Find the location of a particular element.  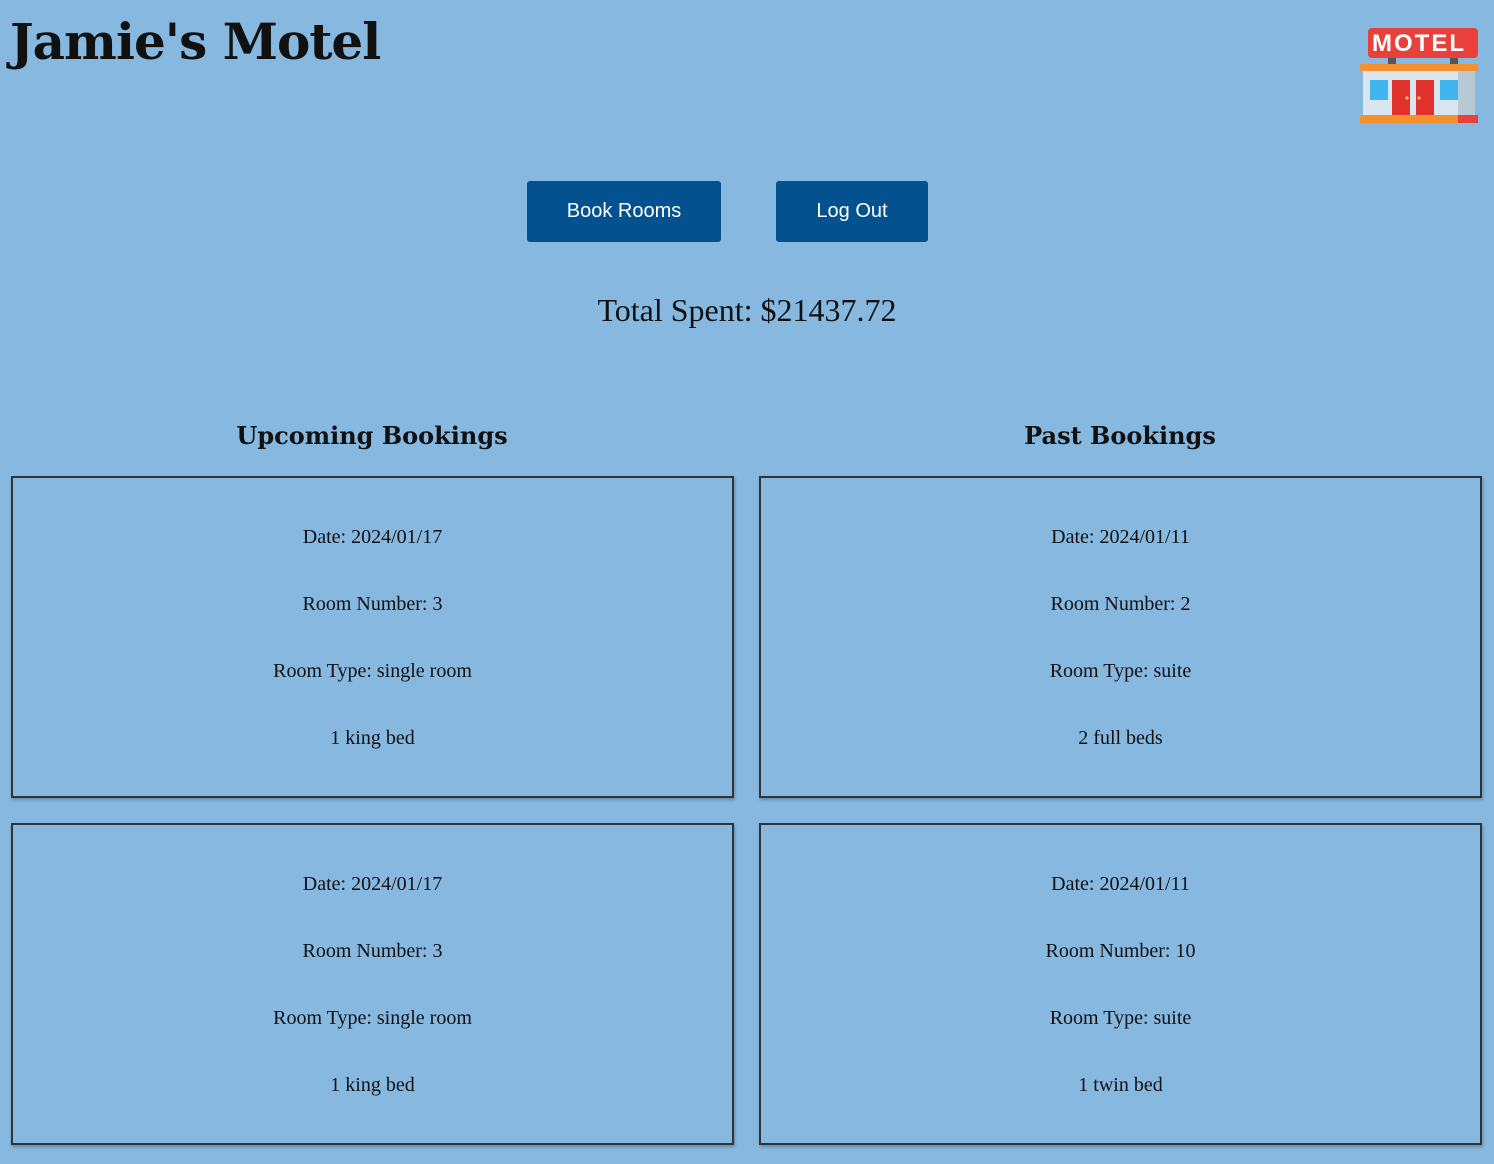

book-rooms-button: Book Rooms is located at coordinates (624, 211).